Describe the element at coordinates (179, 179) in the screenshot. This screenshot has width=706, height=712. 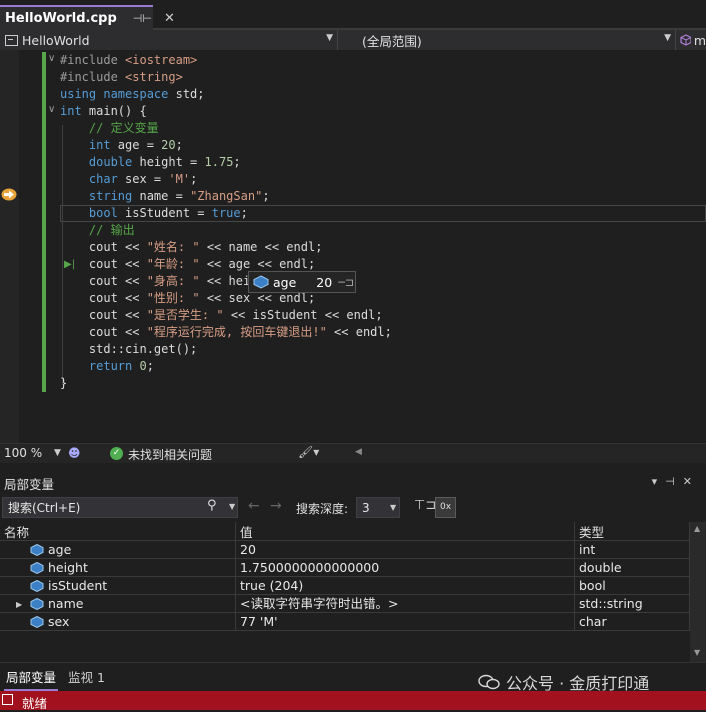
I see `code-token: 'M'` at that location.